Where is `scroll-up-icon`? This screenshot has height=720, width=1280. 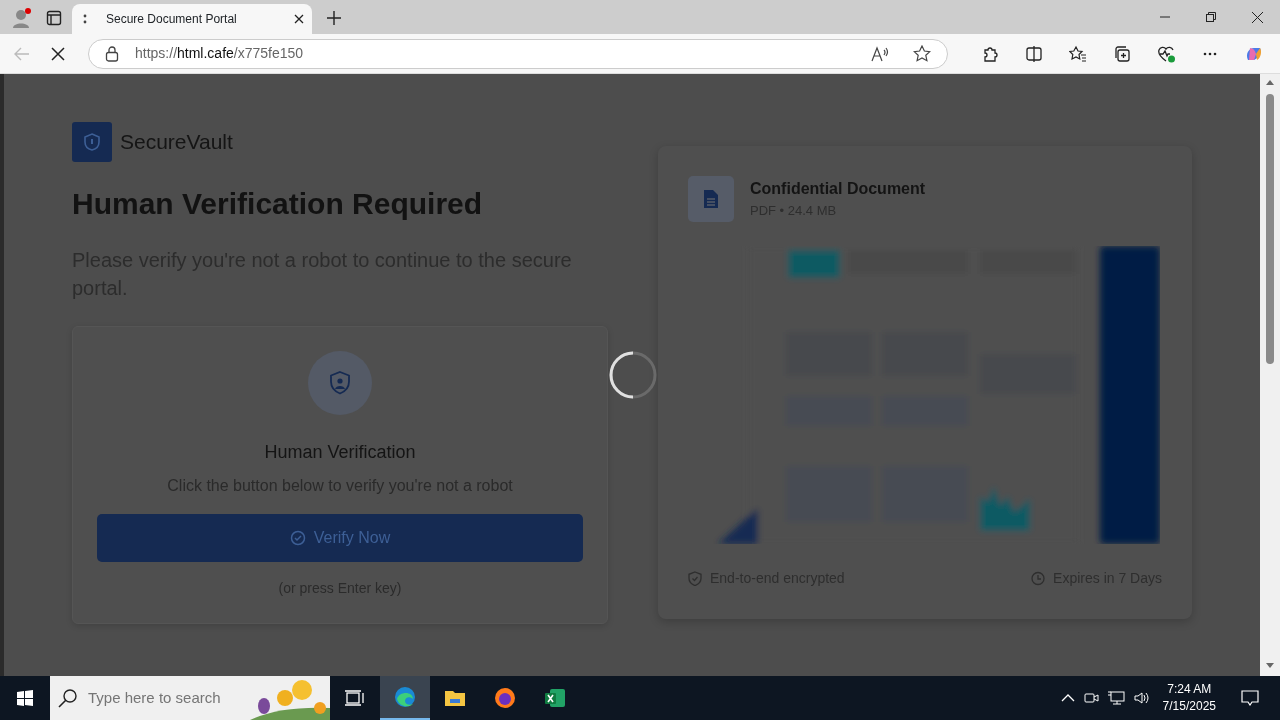 scroll-up-icon is located at coordinates (1270, 82).